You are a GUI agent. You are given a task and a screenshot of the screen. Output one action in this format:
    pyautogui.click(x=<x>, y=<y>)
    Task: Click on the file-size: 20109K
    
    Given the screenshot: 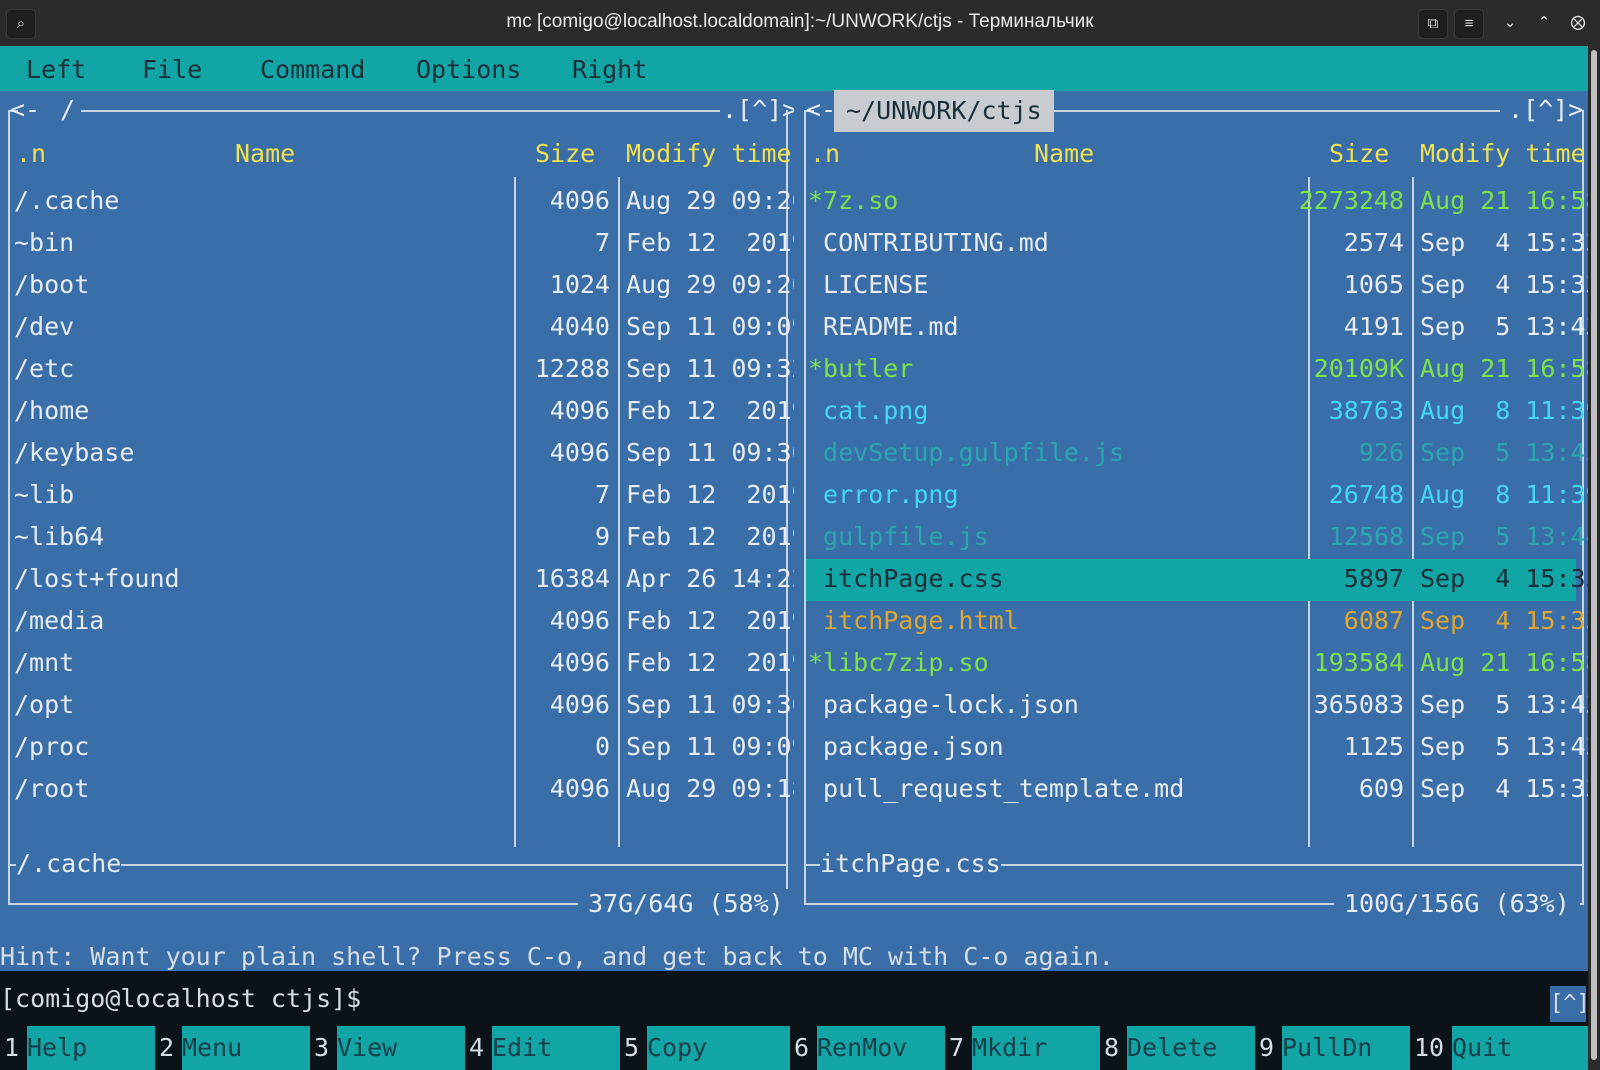 What is the action you would take?
    pyautogui.click(x=1358, y=368)
    